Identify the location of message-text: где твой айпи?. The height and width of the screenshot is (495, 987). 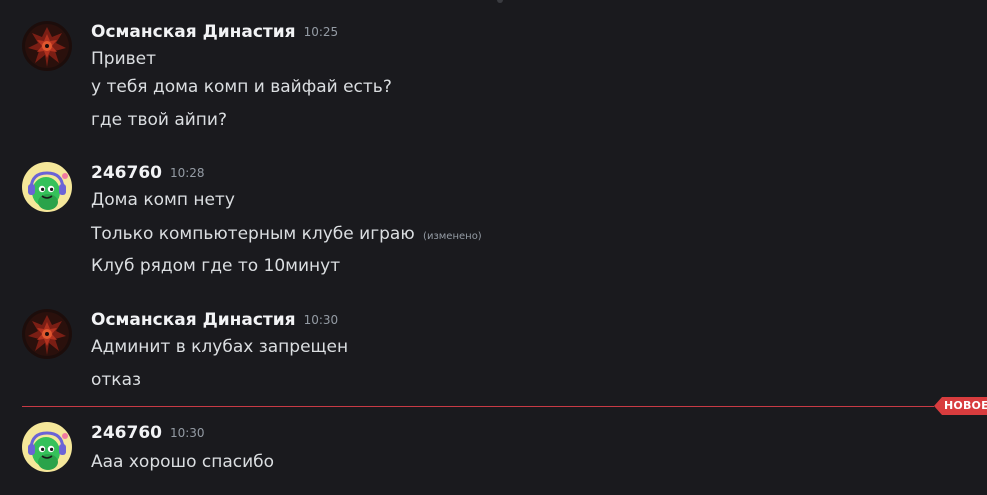
(159, 120).